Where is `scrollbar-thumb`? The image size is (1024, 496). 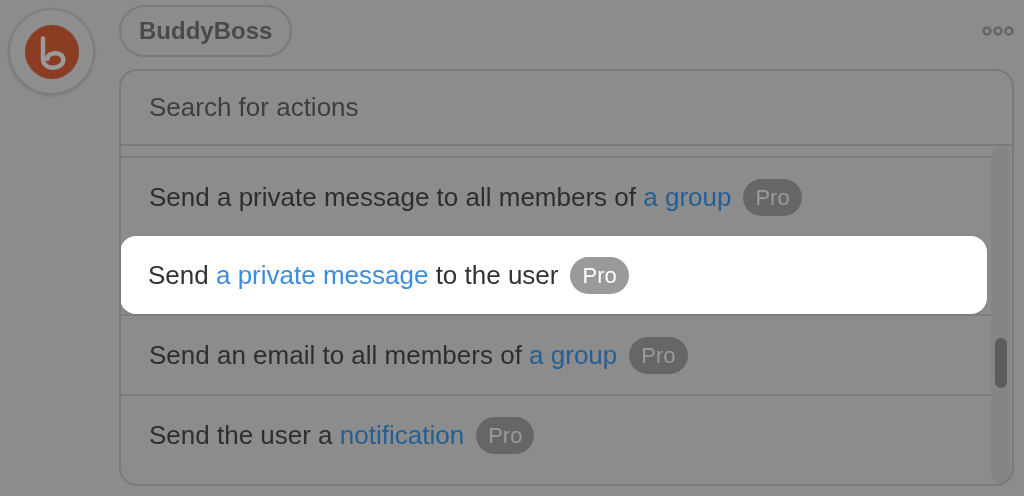 scrollbar-thumb is located at coordinates (1001, 363).